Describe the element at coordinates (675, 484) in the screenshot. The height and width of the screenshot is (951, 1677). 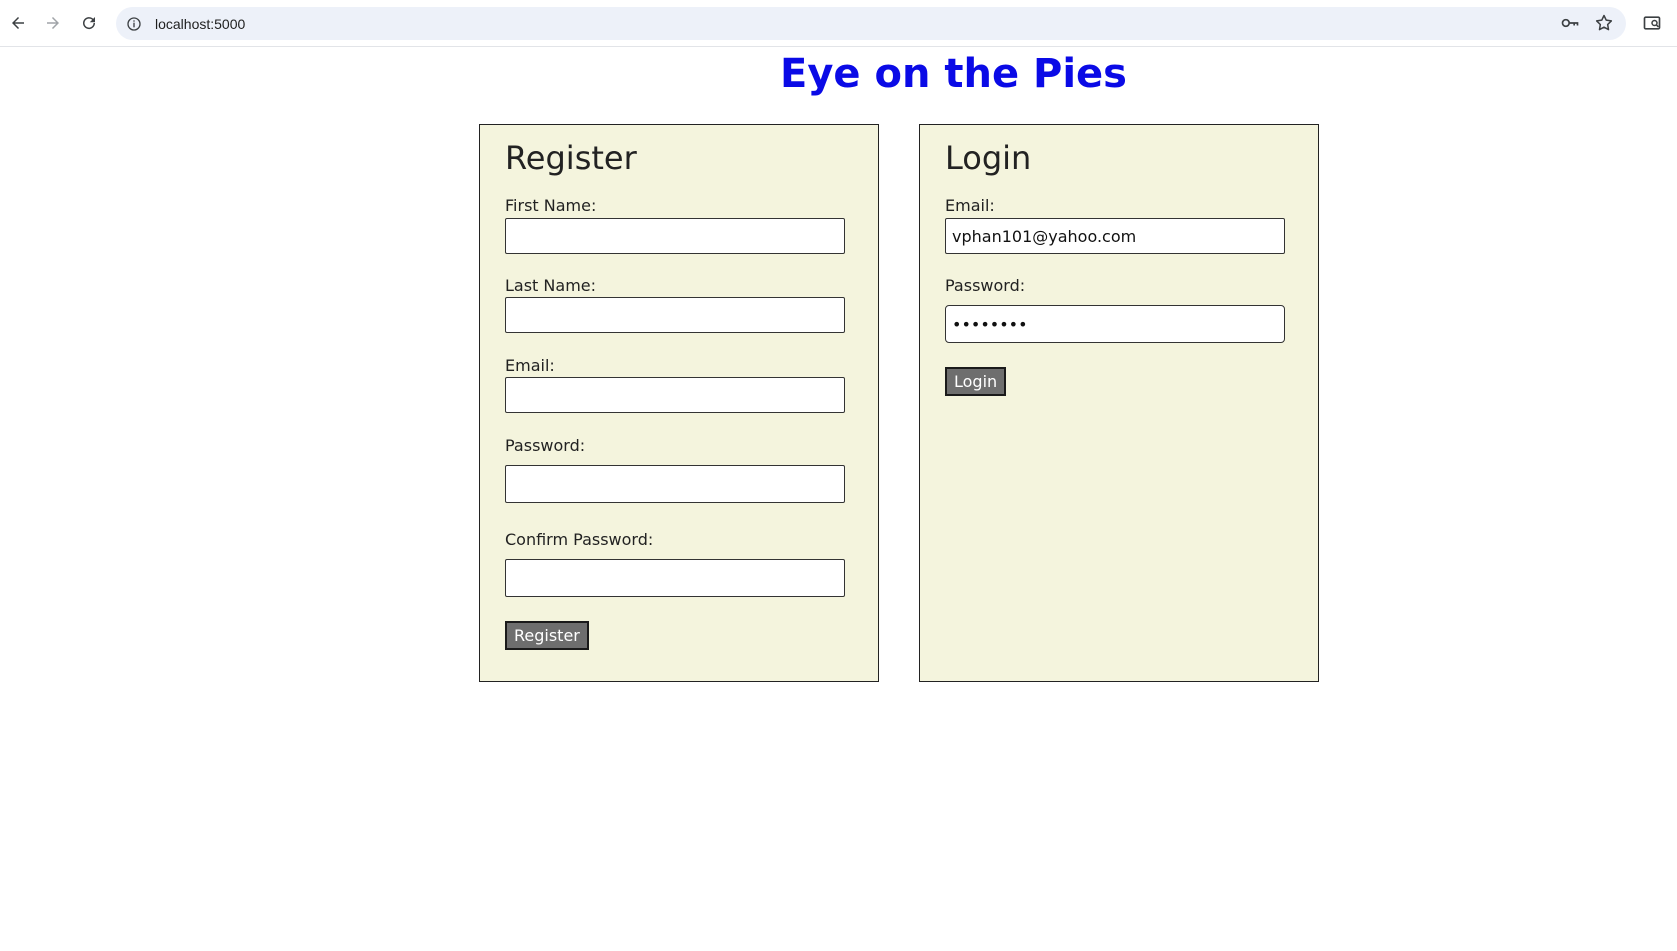
I see `register-password-field` at that location.